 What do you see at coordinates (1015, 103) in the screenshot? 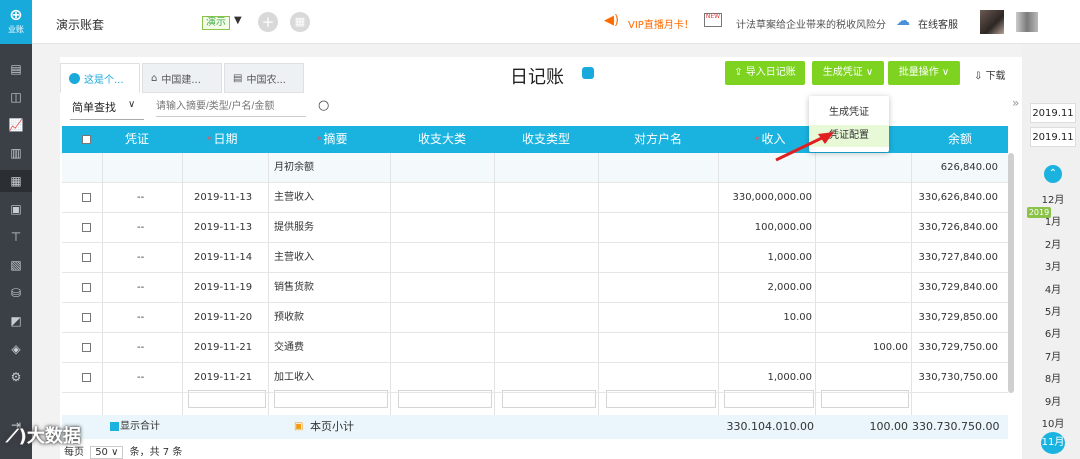
I see `collapse-icon: »` at bounding box center [1015, 103].